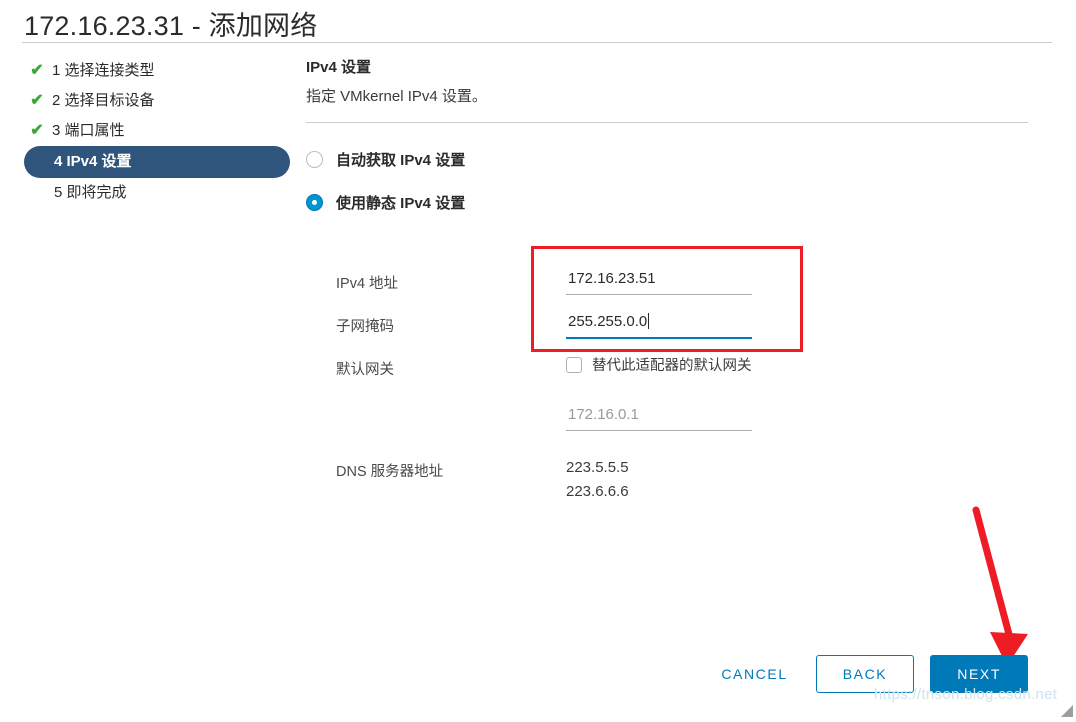 The image size is (1076, 722). I want to click on radio-use-static-ipv4: 使用静态 IPv4 设置, so click(671, 202).